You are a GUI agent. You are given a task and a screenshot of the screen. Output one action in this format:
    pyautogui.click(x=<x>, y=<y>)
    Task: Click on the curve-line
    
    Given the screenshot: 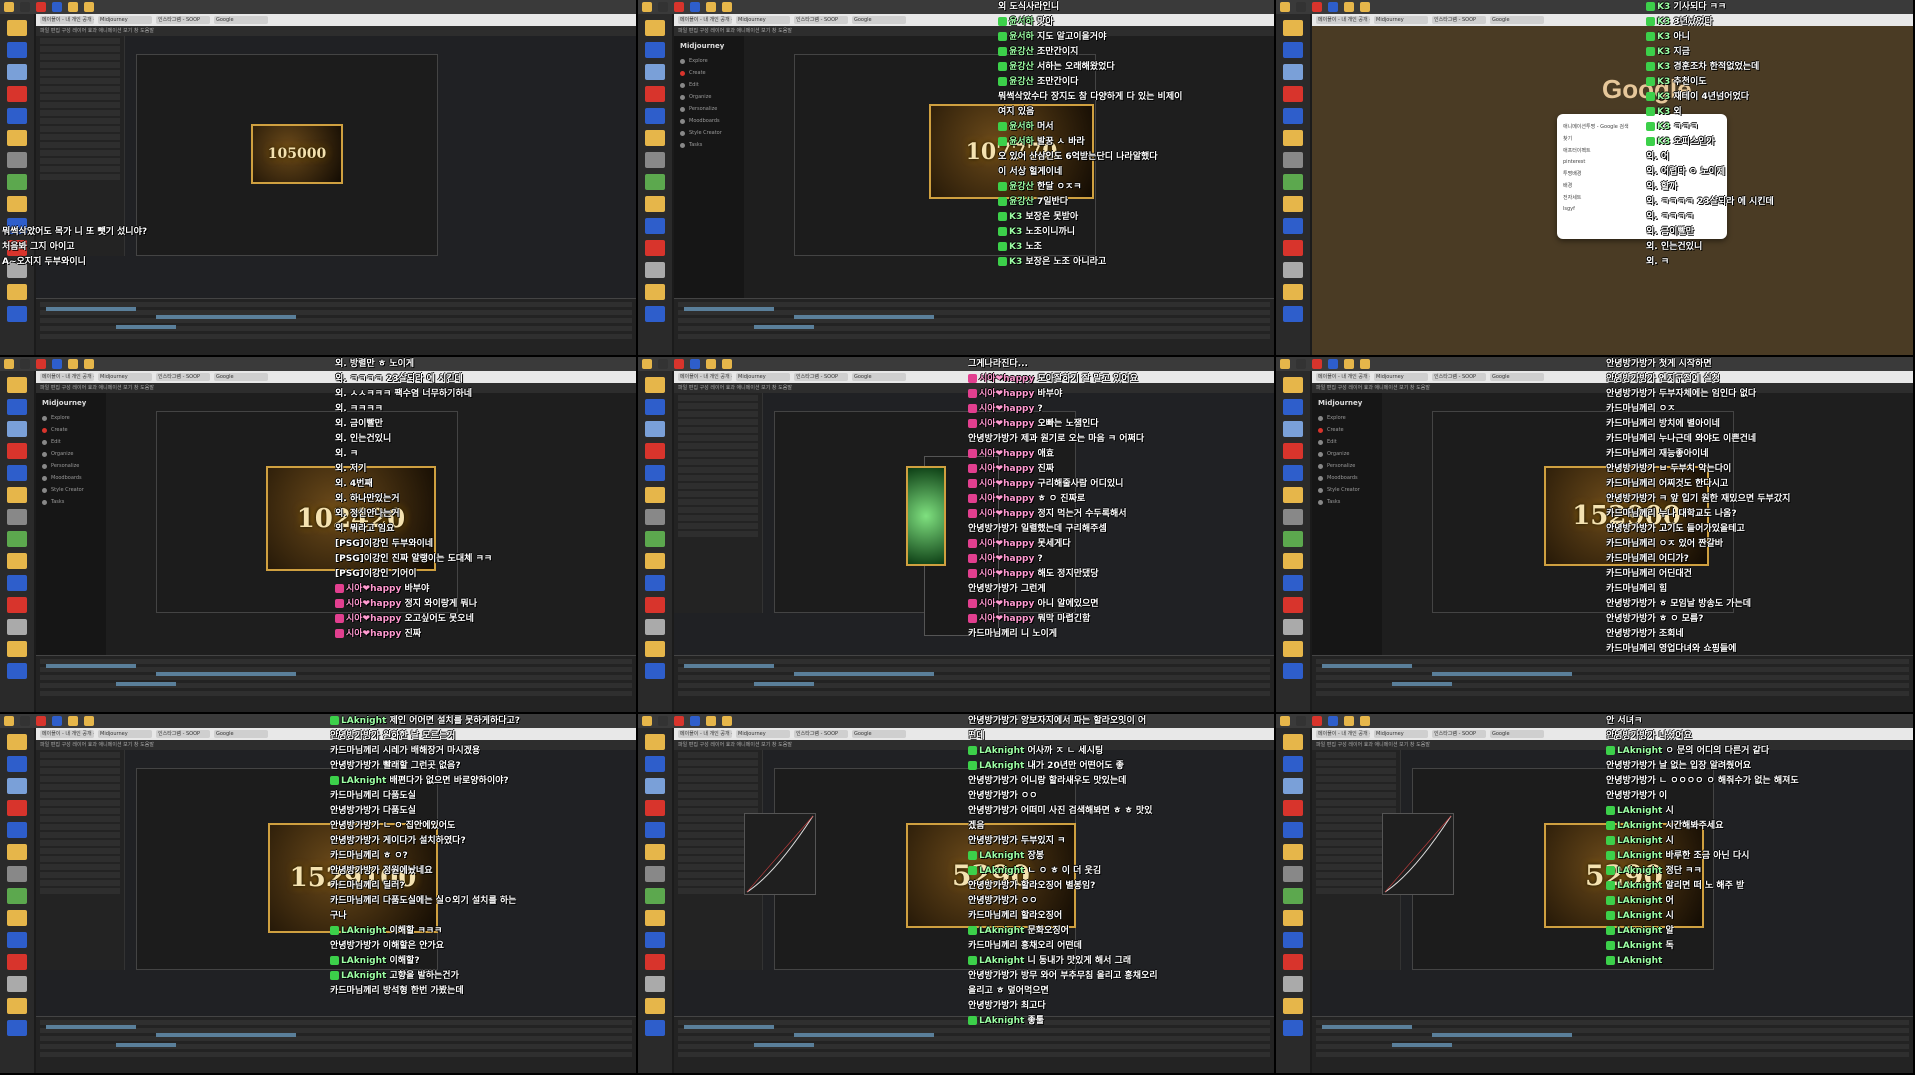 What is the action you would take?
    pyautogui.click(x=780, y=854)
    